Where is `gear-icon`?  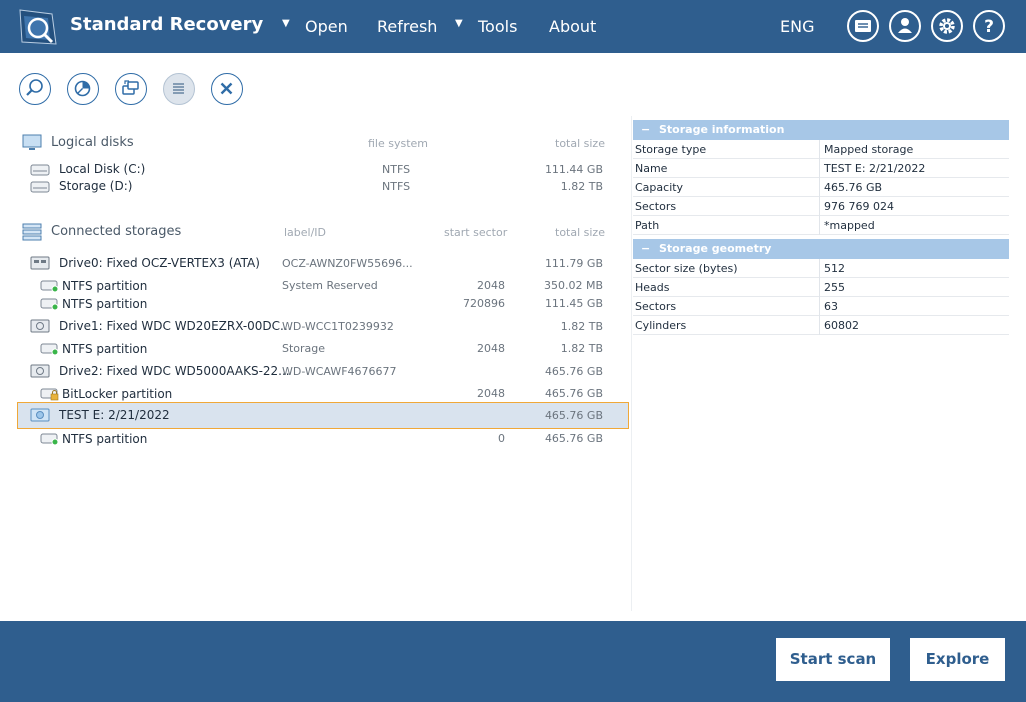
gear-icon is located at coordinates (947, 26).